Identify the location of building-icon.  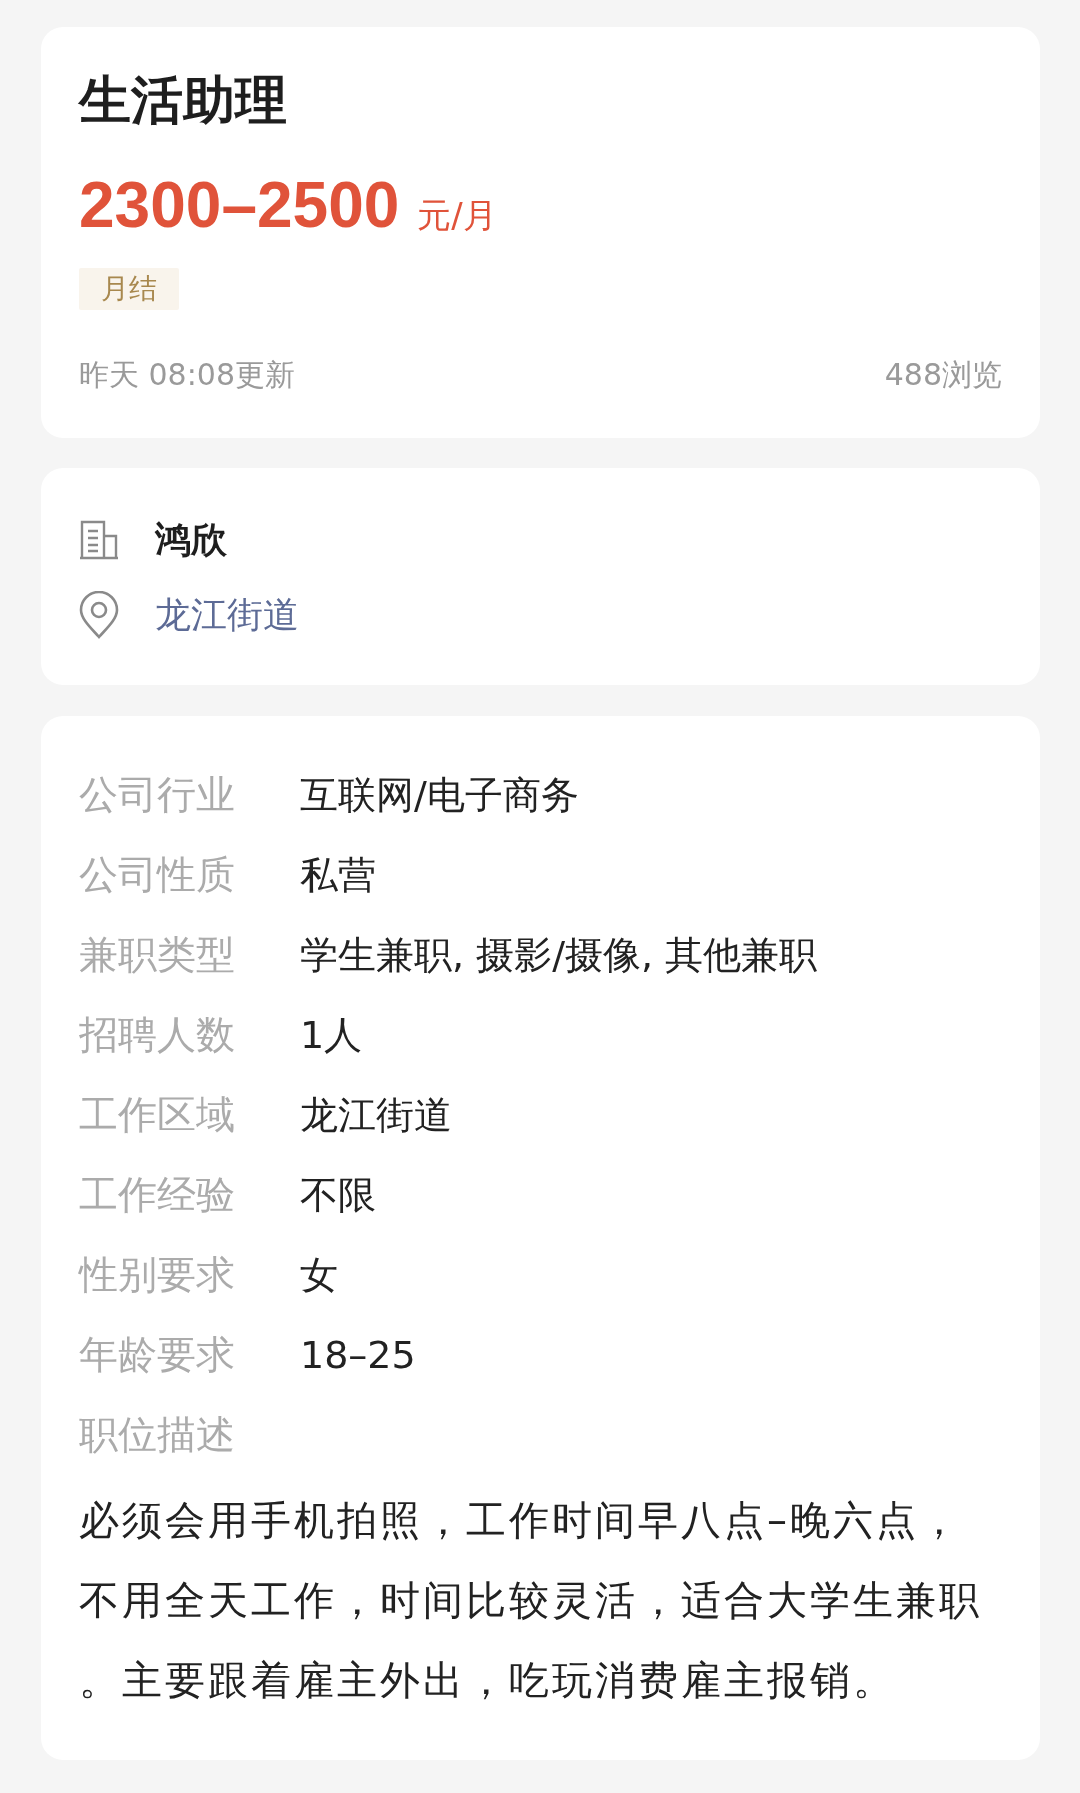
(99, 540).